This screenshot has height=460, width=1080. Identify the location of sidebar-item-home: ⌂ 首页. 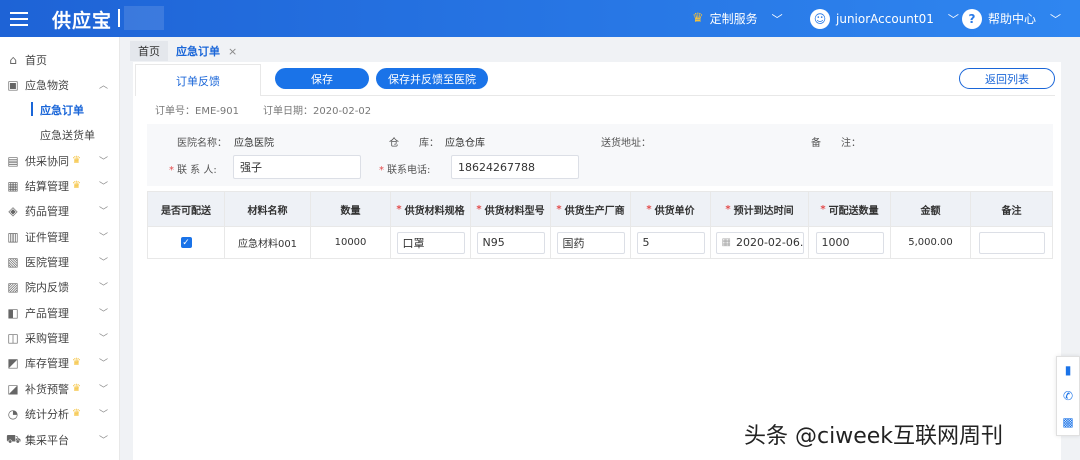
(60, 59).